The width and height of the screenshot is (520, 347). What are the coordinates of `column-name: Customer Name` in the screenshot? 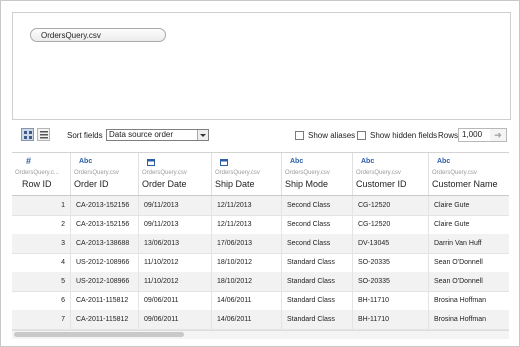 It's located at (465, 184).